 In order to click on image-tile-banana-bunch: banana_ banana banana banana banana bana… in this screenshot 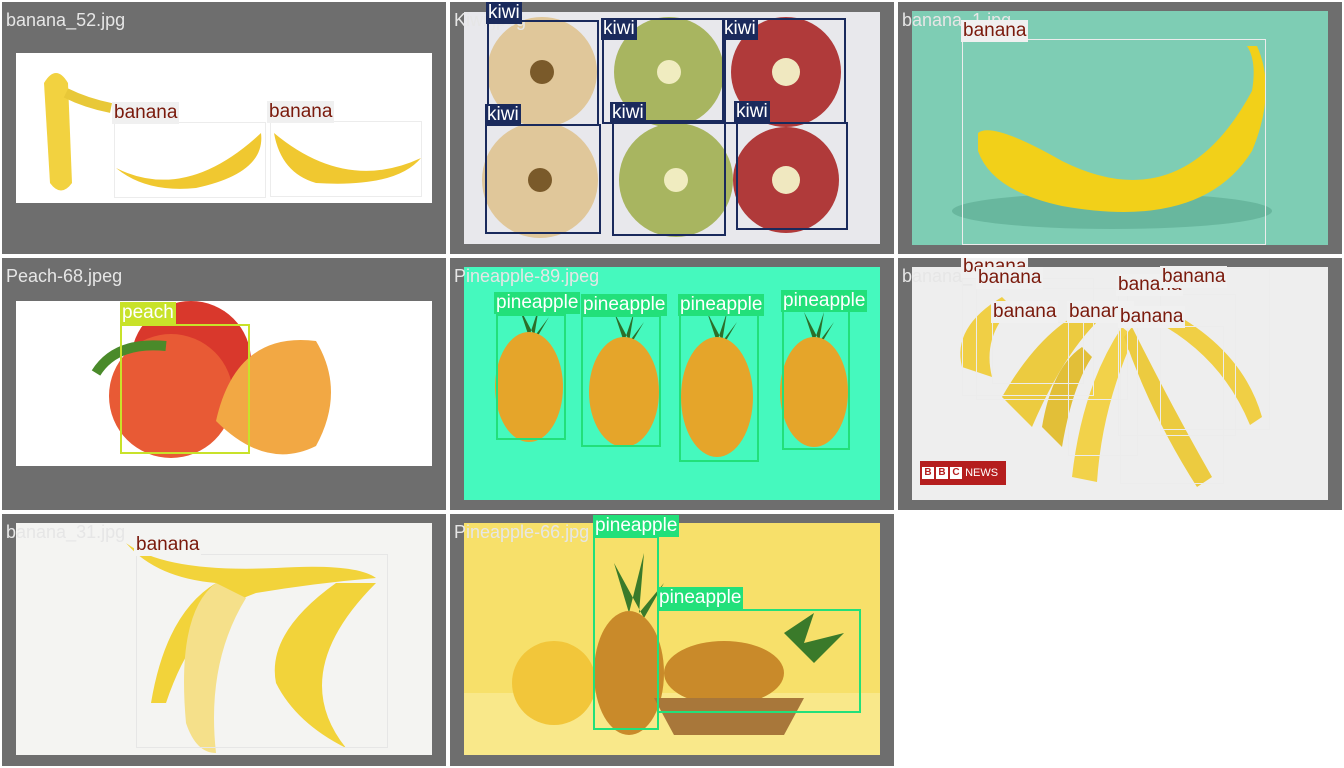, I will do `click(1120, 384)`.